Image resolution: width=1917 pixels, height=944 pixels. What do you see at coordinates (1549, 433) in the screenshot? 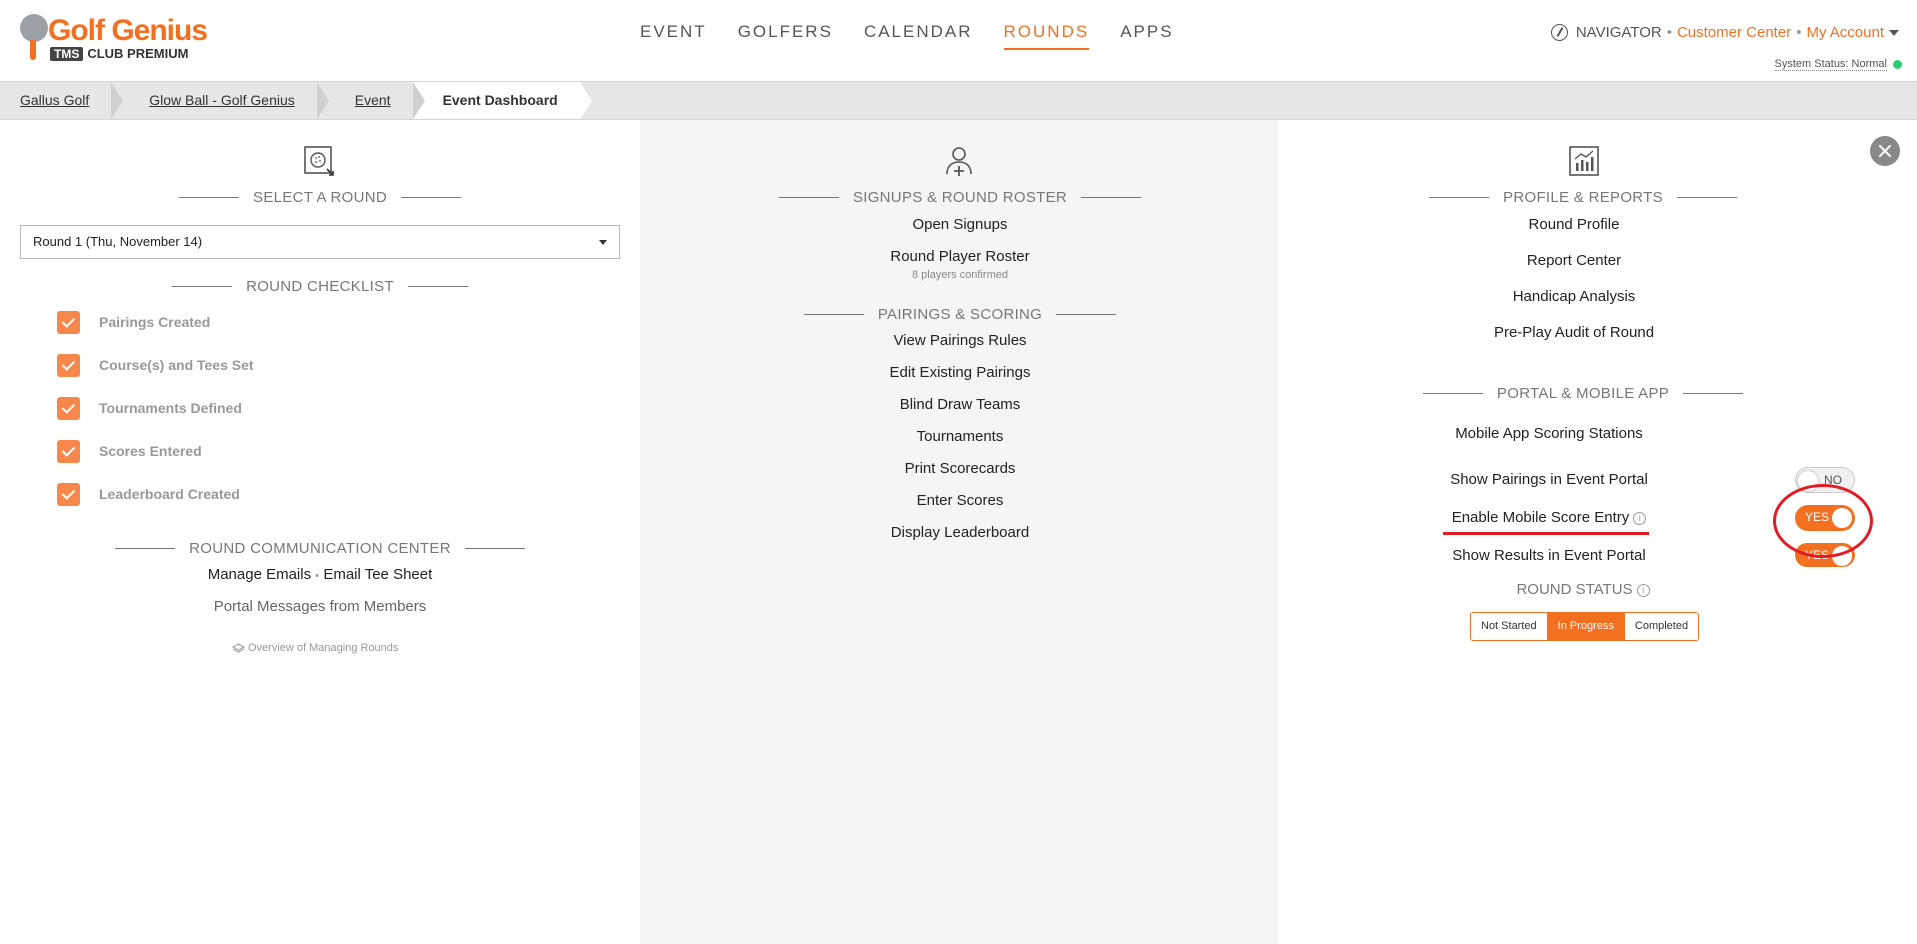
I see `mobile-scoring-stations-link: Mobile App Scoring Stations` at bounding box center [1549, 433].